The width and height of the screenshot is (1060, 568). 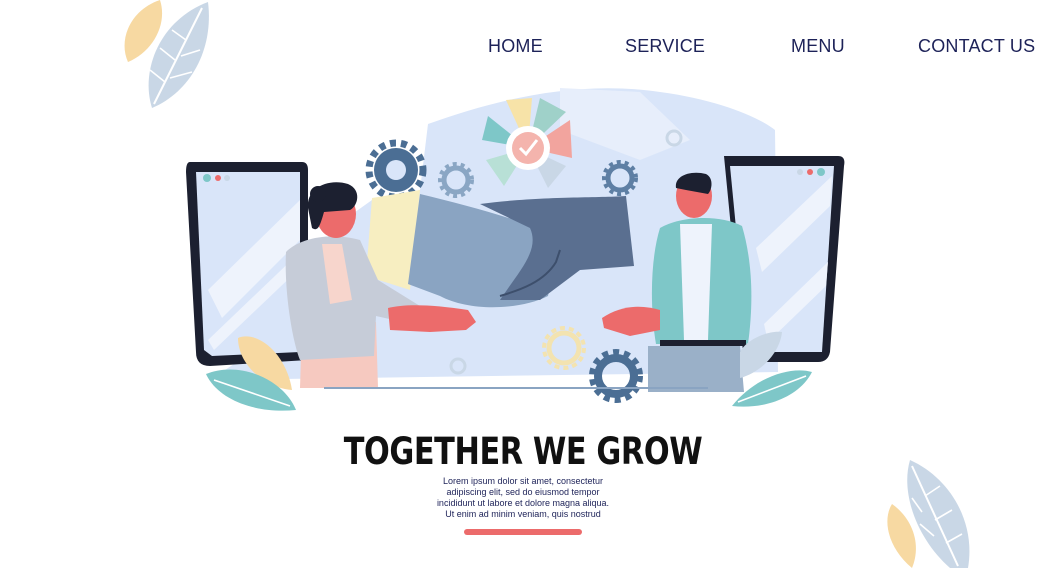 I want to click on nav-service-link: SERVICE, so click(x=665, y=46).